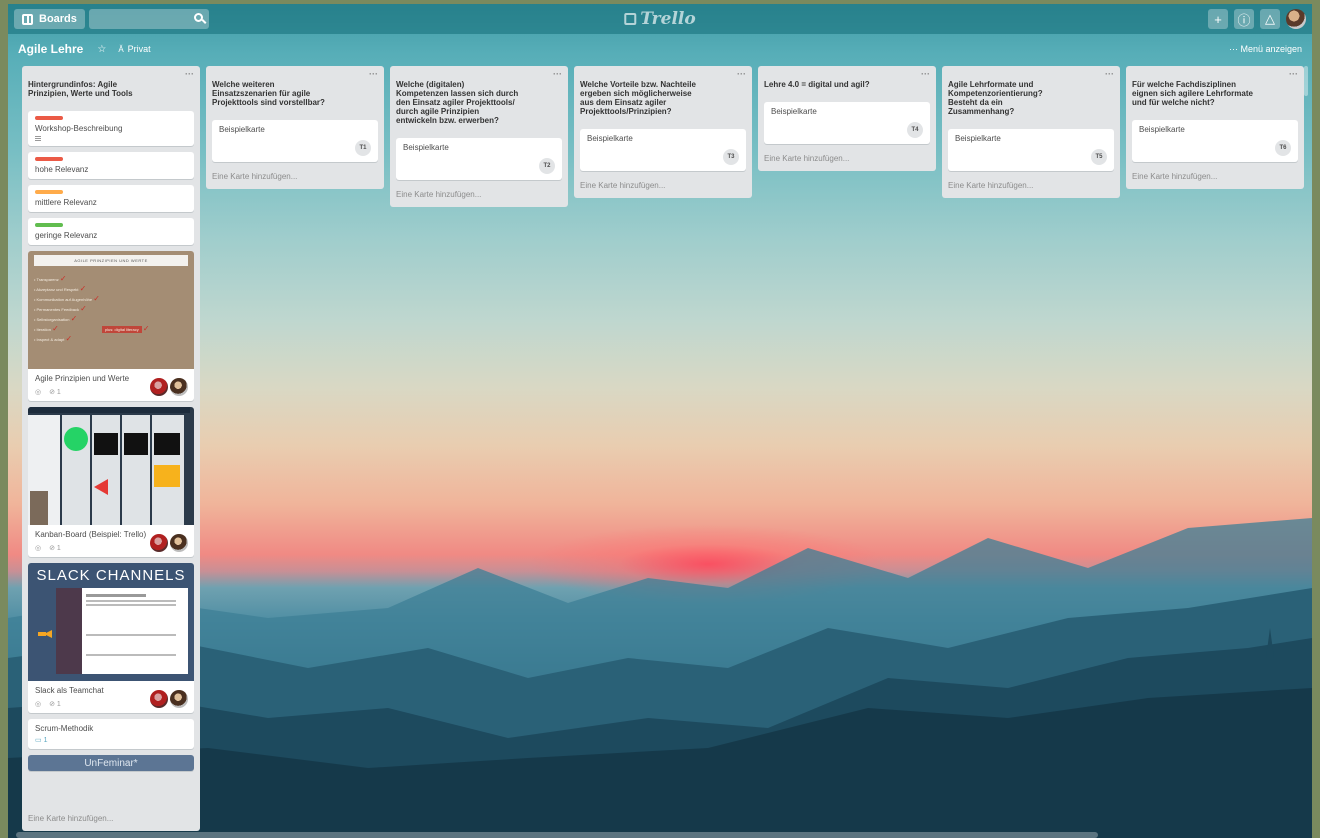 This screenshot has height=838, width=1320. Describe the element at coordinates (49, 192) in the screenshot. I see `label-orange` at that location.